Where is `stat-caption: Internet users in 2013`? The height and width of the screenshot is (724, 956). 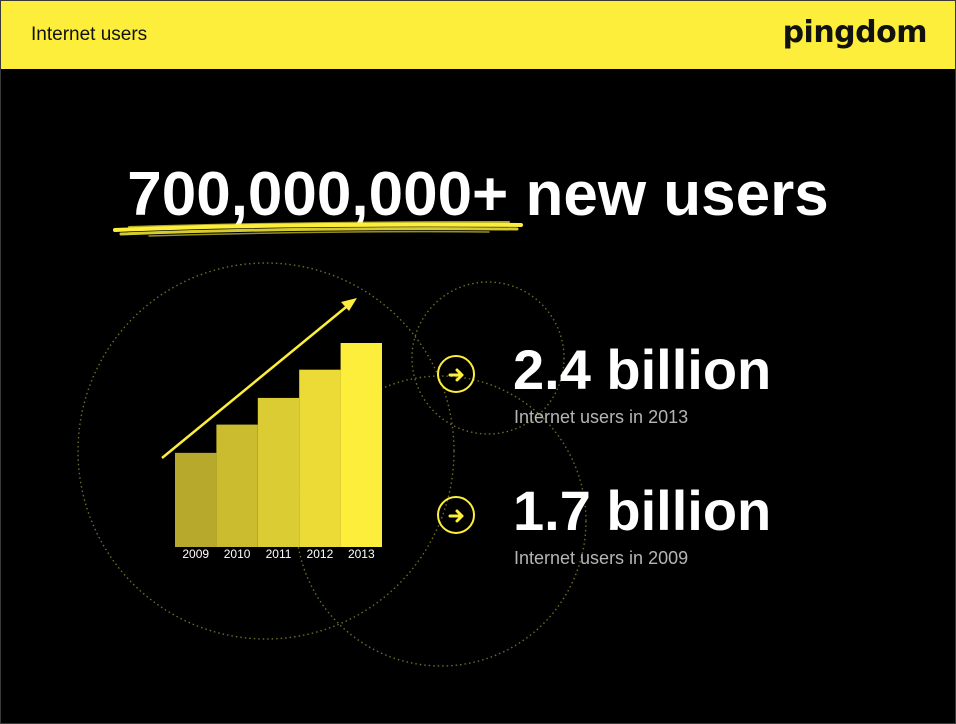 stat-caption: Internet users in 2013 is located at coordinates (601, 417).